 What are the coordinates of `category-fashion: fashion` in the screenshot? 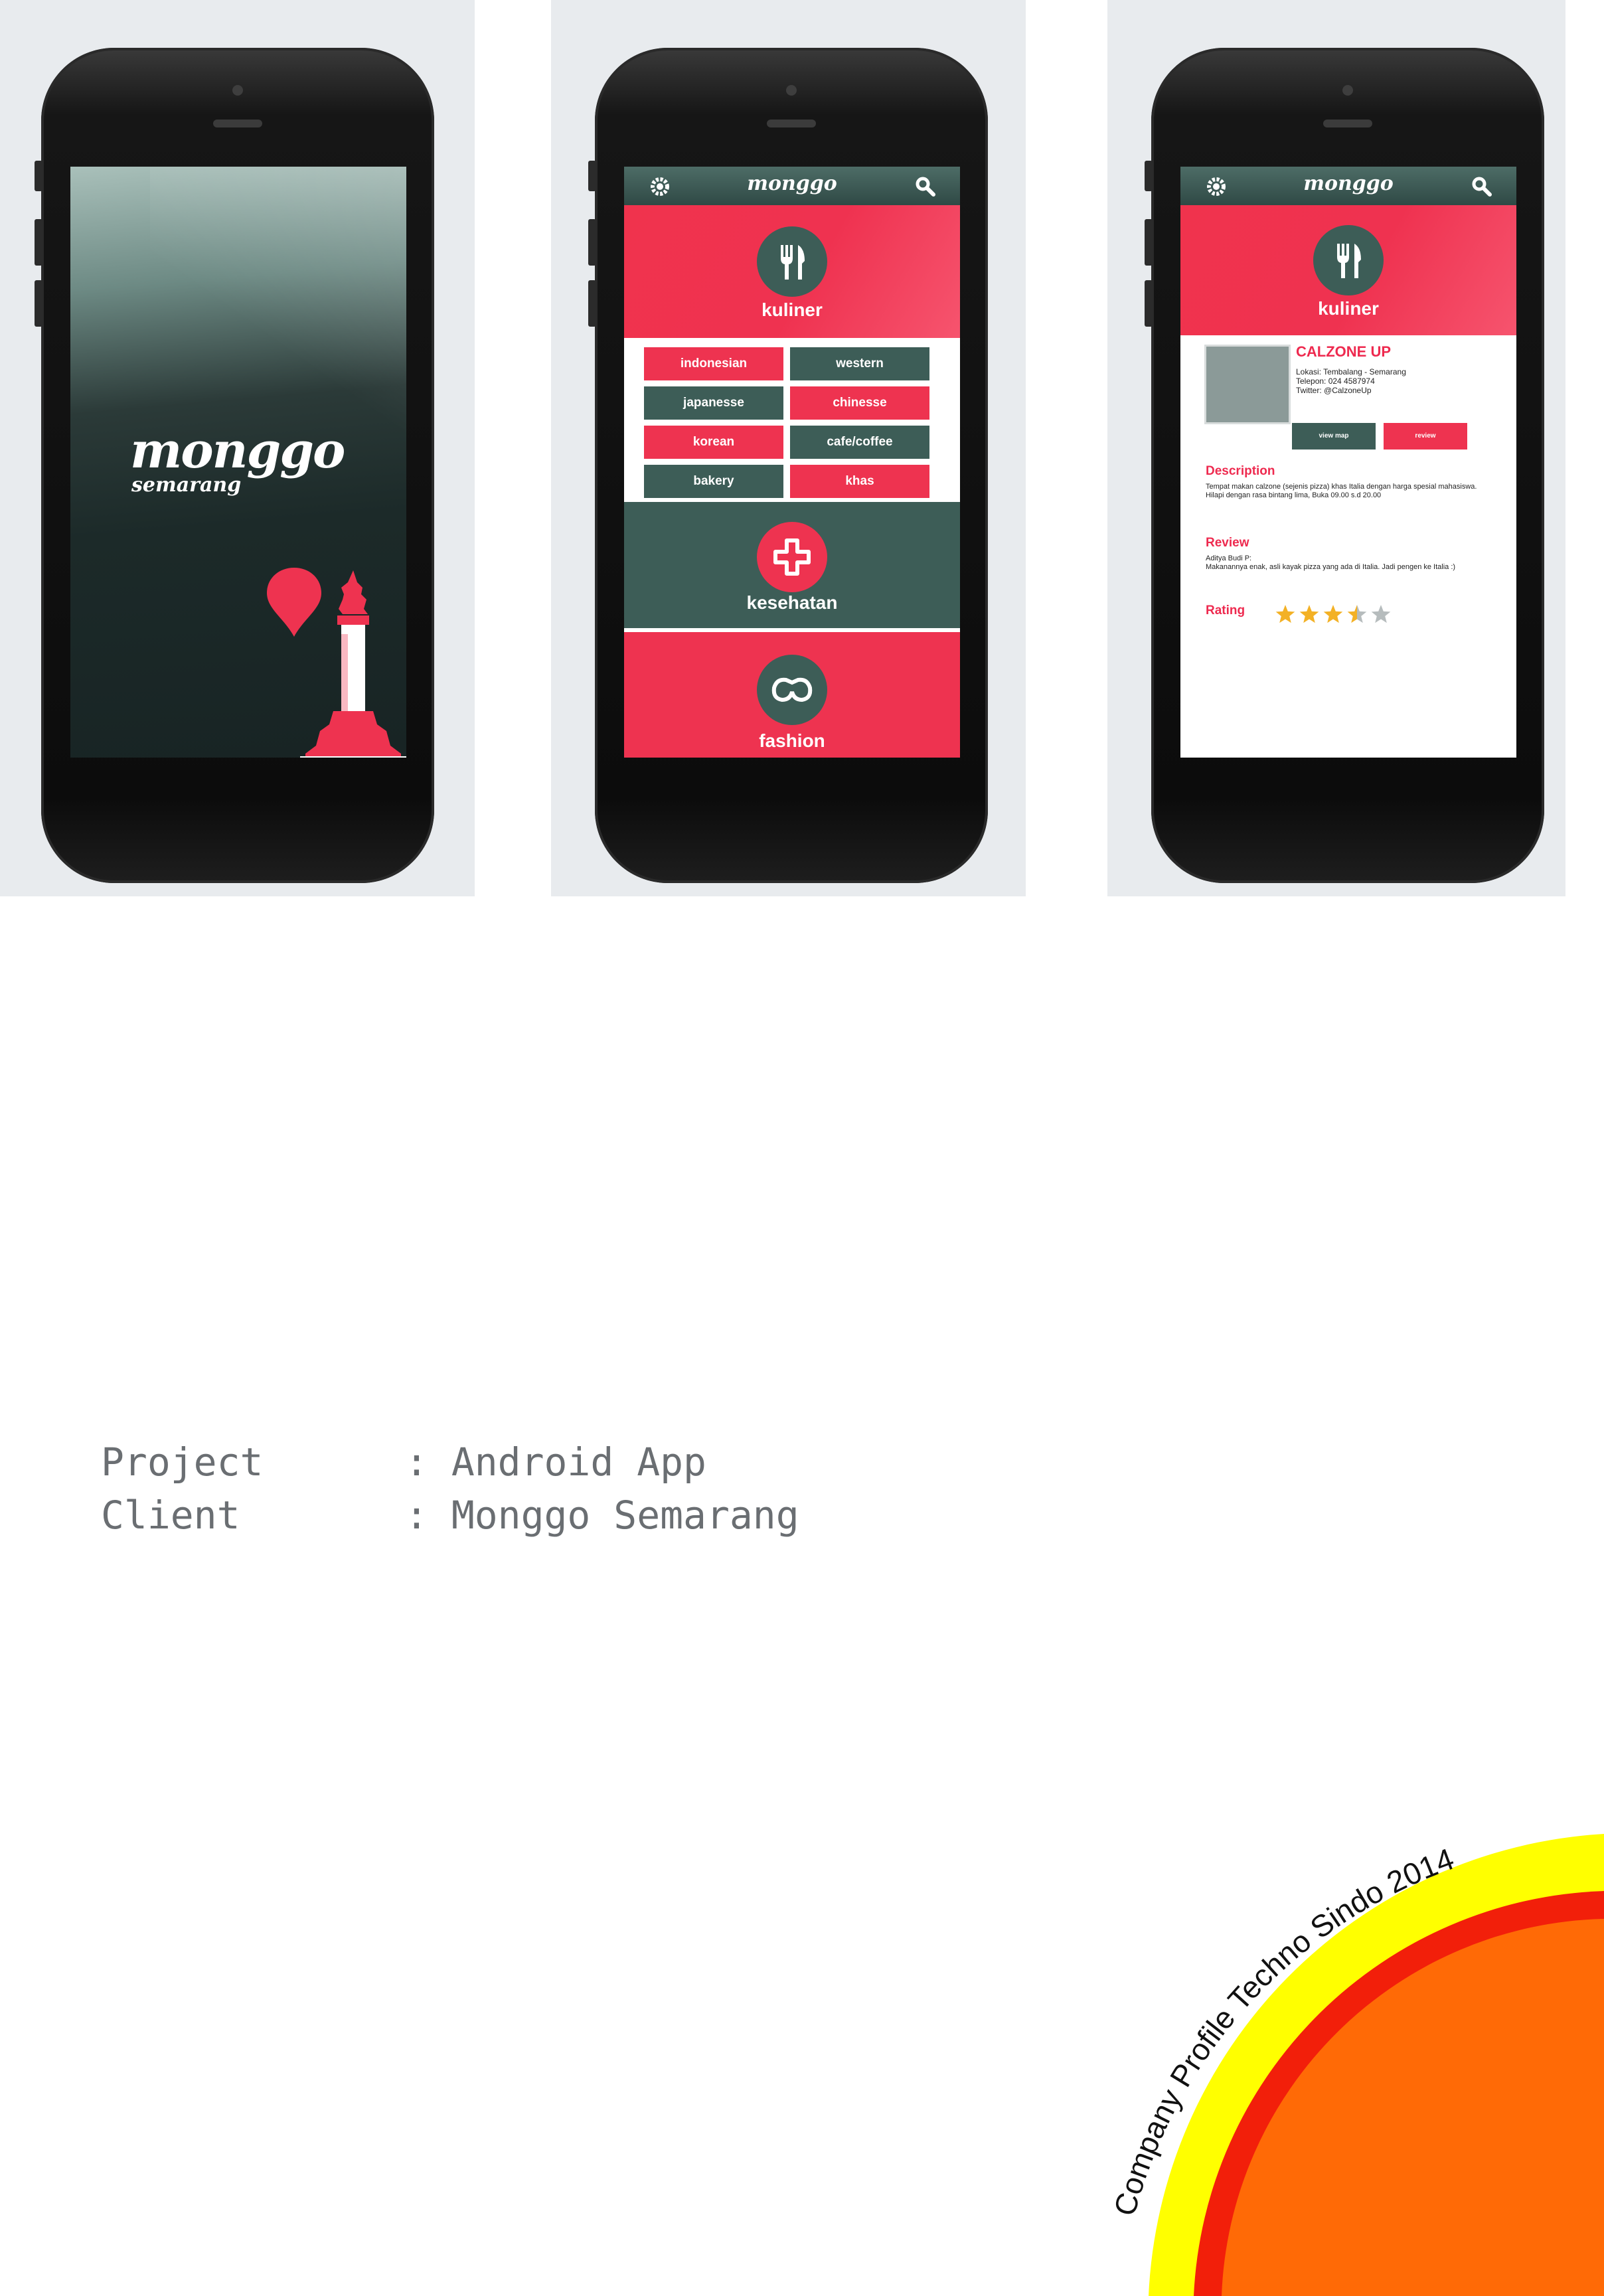 It's located at (792, 695).